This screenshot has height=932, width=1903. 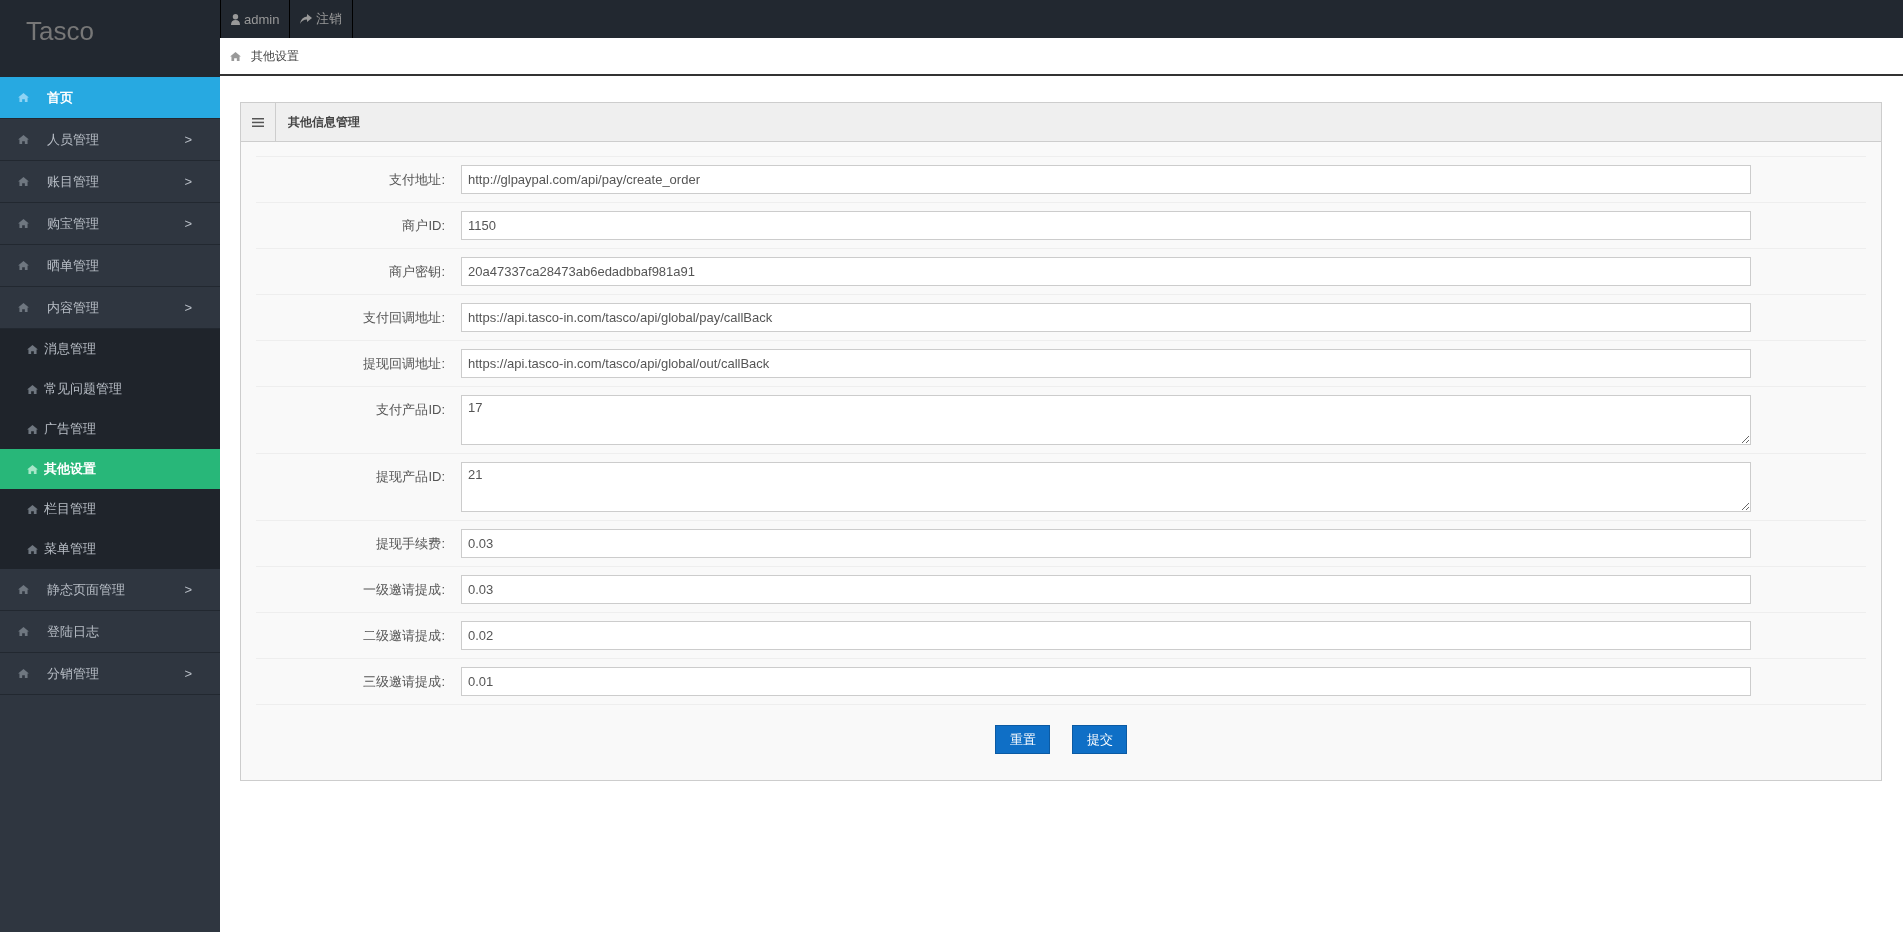 What do you see at coordinates (417, 180) in the screenshot?
I see `field-label: 支付地址:` at bounding box center [417, 180].